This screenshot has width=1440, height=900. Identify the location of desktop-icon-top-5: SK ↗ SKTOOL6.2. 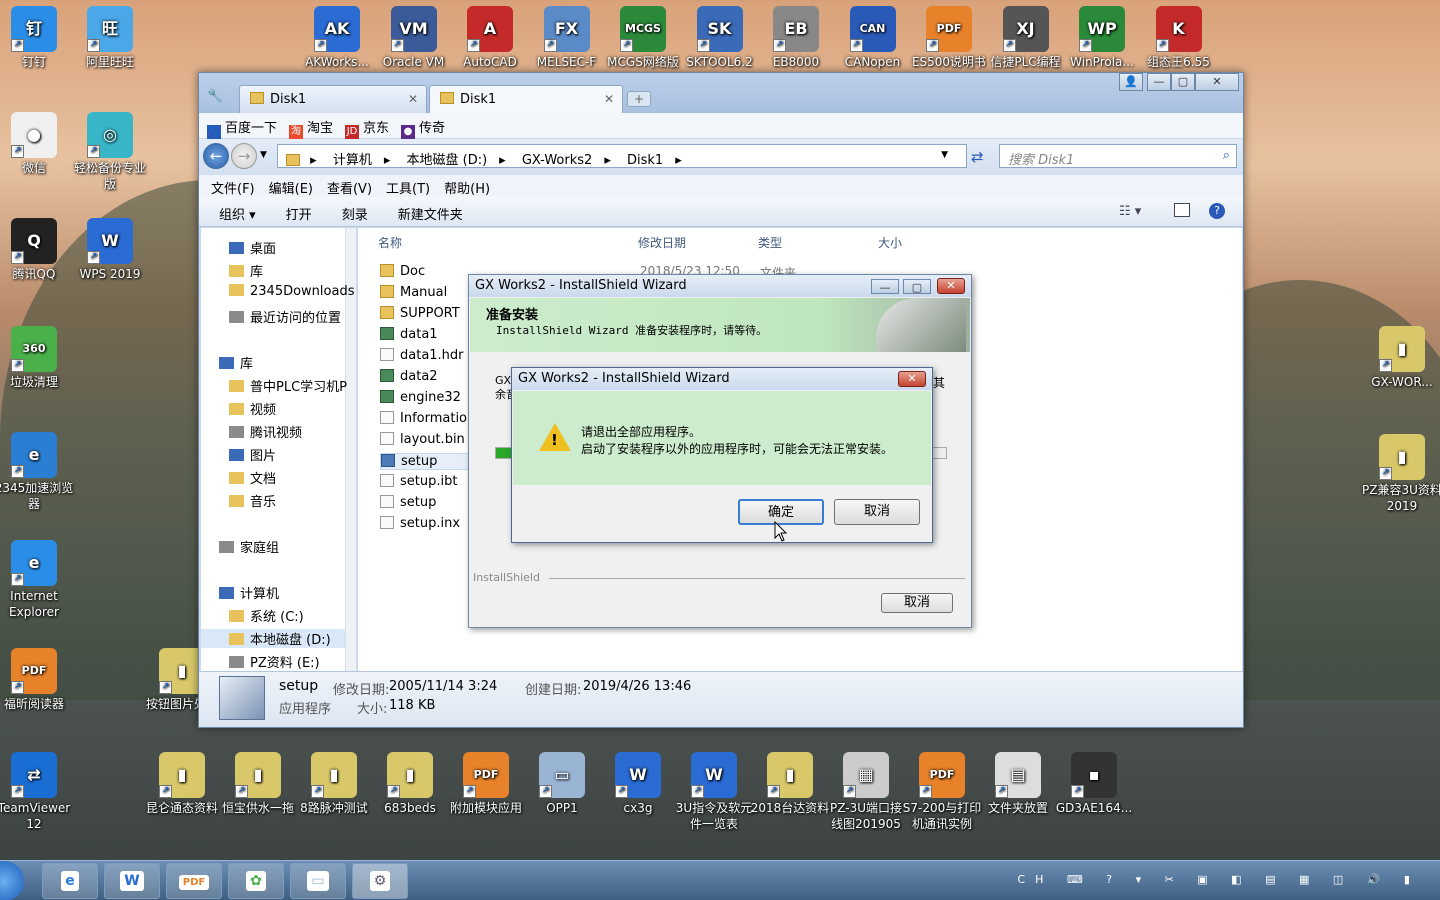
(720, 38).